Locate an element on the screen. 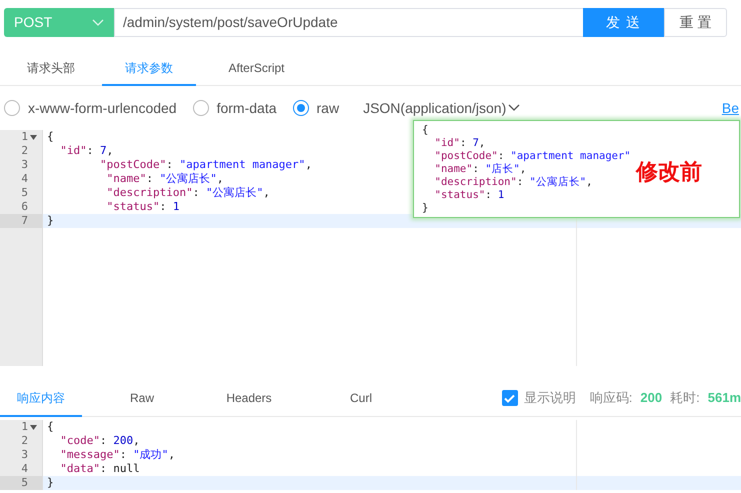 Image resolution: width=741 pixels, height=493 pixels. tab: Headers is located at coordinates (249, 398).